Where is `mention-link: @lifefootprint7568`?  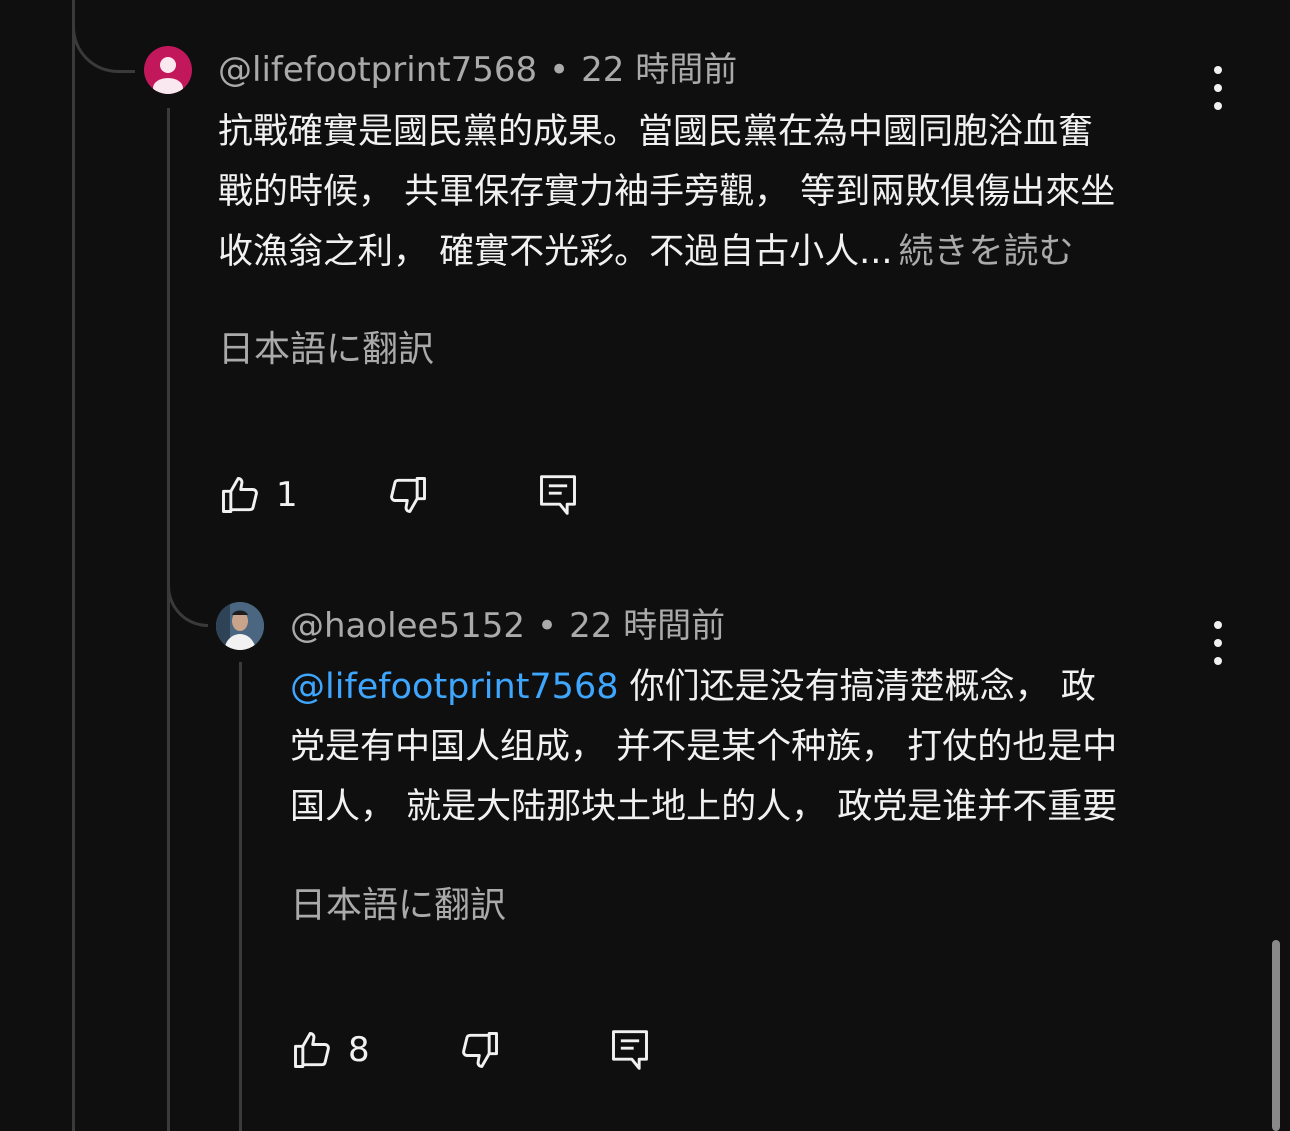
mention-link: @lifefootprint7568 is located at coordinates (454, 687).